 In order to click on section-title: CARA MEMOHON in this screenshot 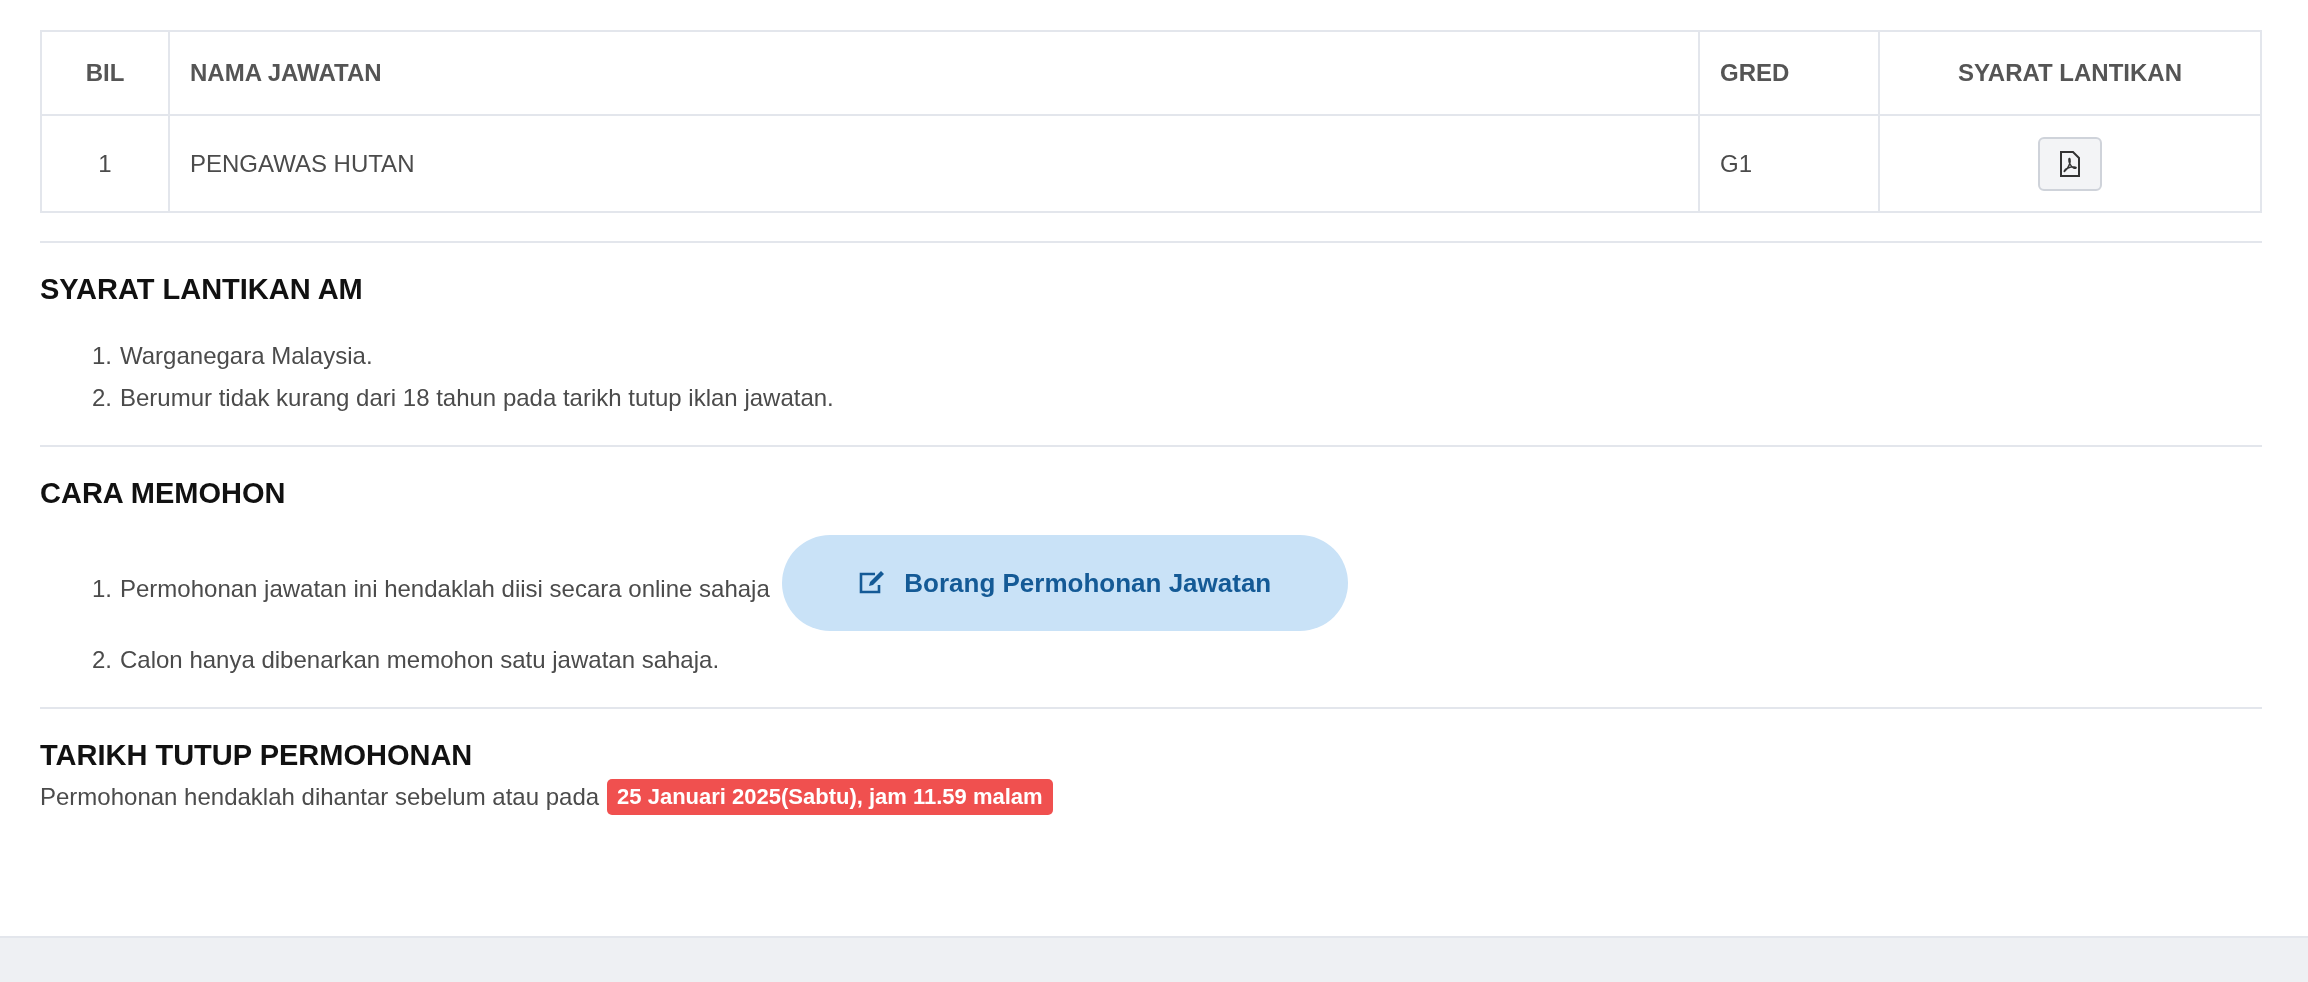, I will do `click(163, 493)`.